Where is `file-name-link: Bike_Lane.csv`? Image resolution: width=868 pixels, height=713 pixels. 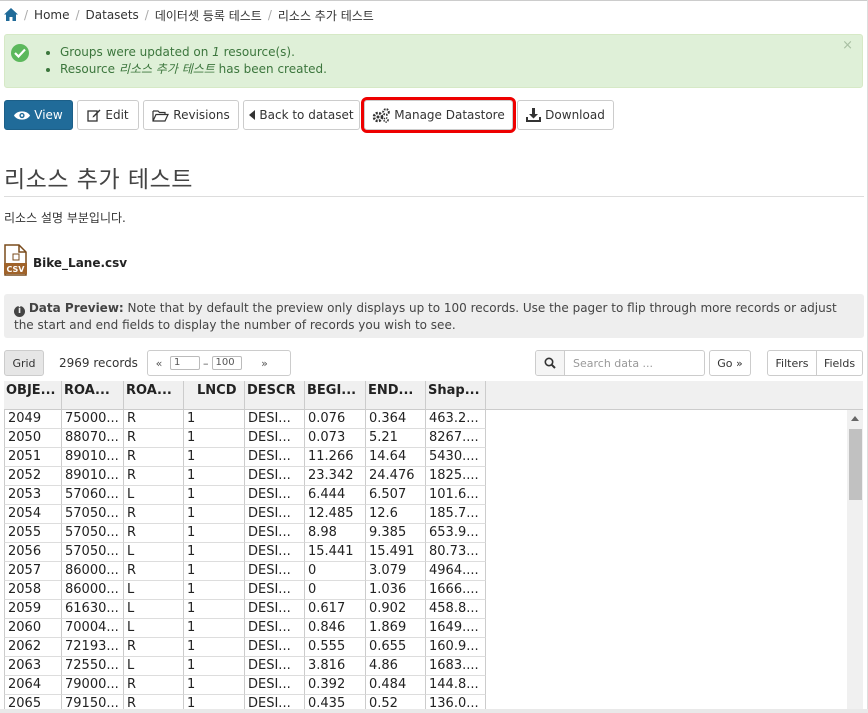
file-name-link: Bike_Lane.csv is located at coordinates (80, 263).